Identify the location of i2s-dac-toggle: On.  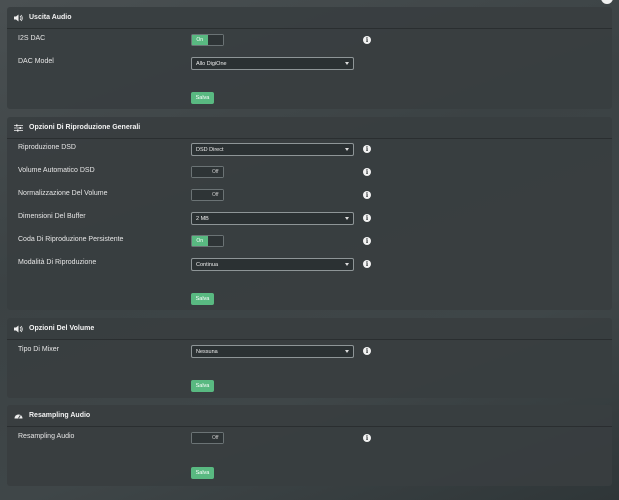
(207, 40).